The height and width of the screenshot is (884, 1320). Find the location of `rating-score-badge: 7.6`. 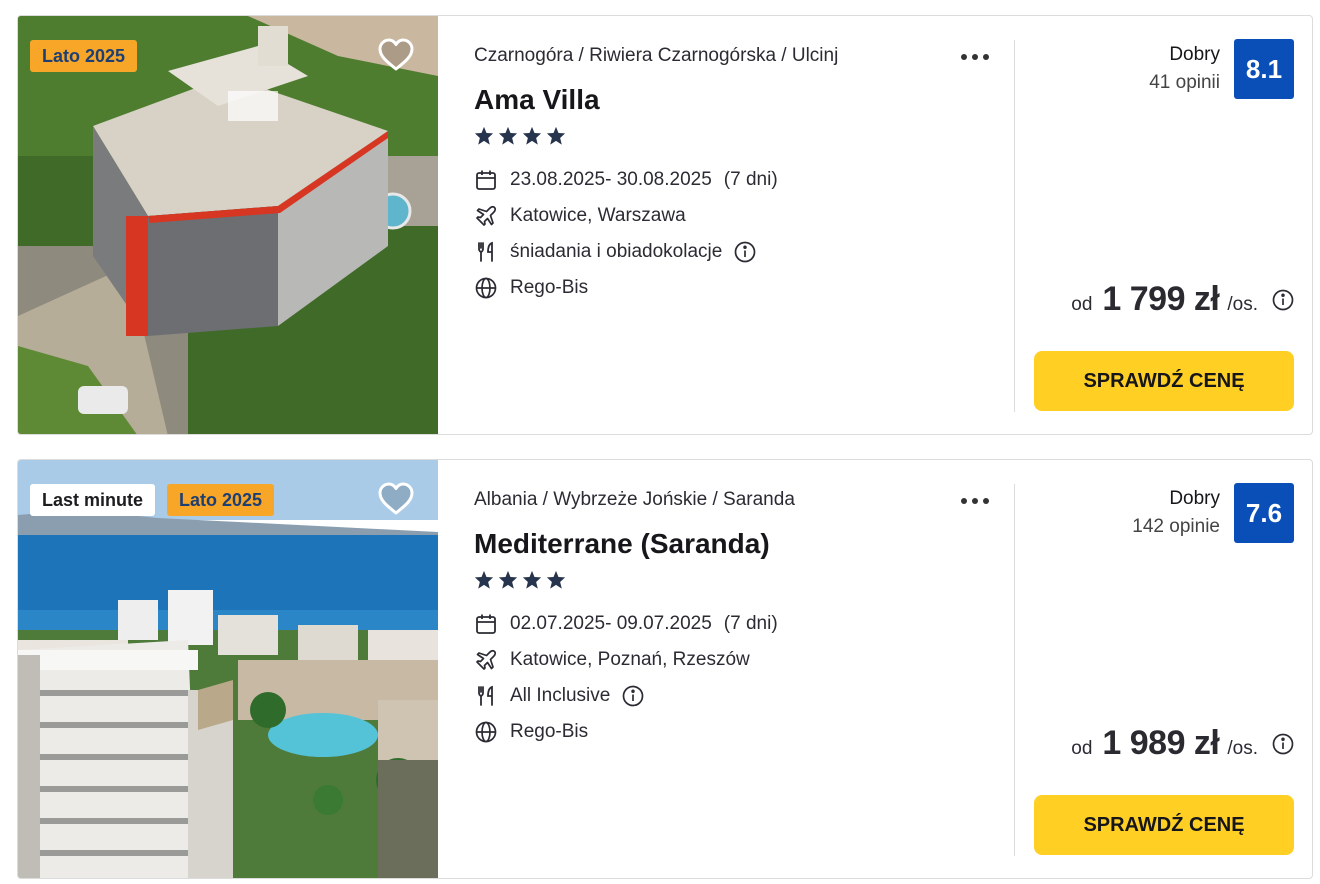

rating-score-badge: 7.6 is located at coordinates (1264, 513).